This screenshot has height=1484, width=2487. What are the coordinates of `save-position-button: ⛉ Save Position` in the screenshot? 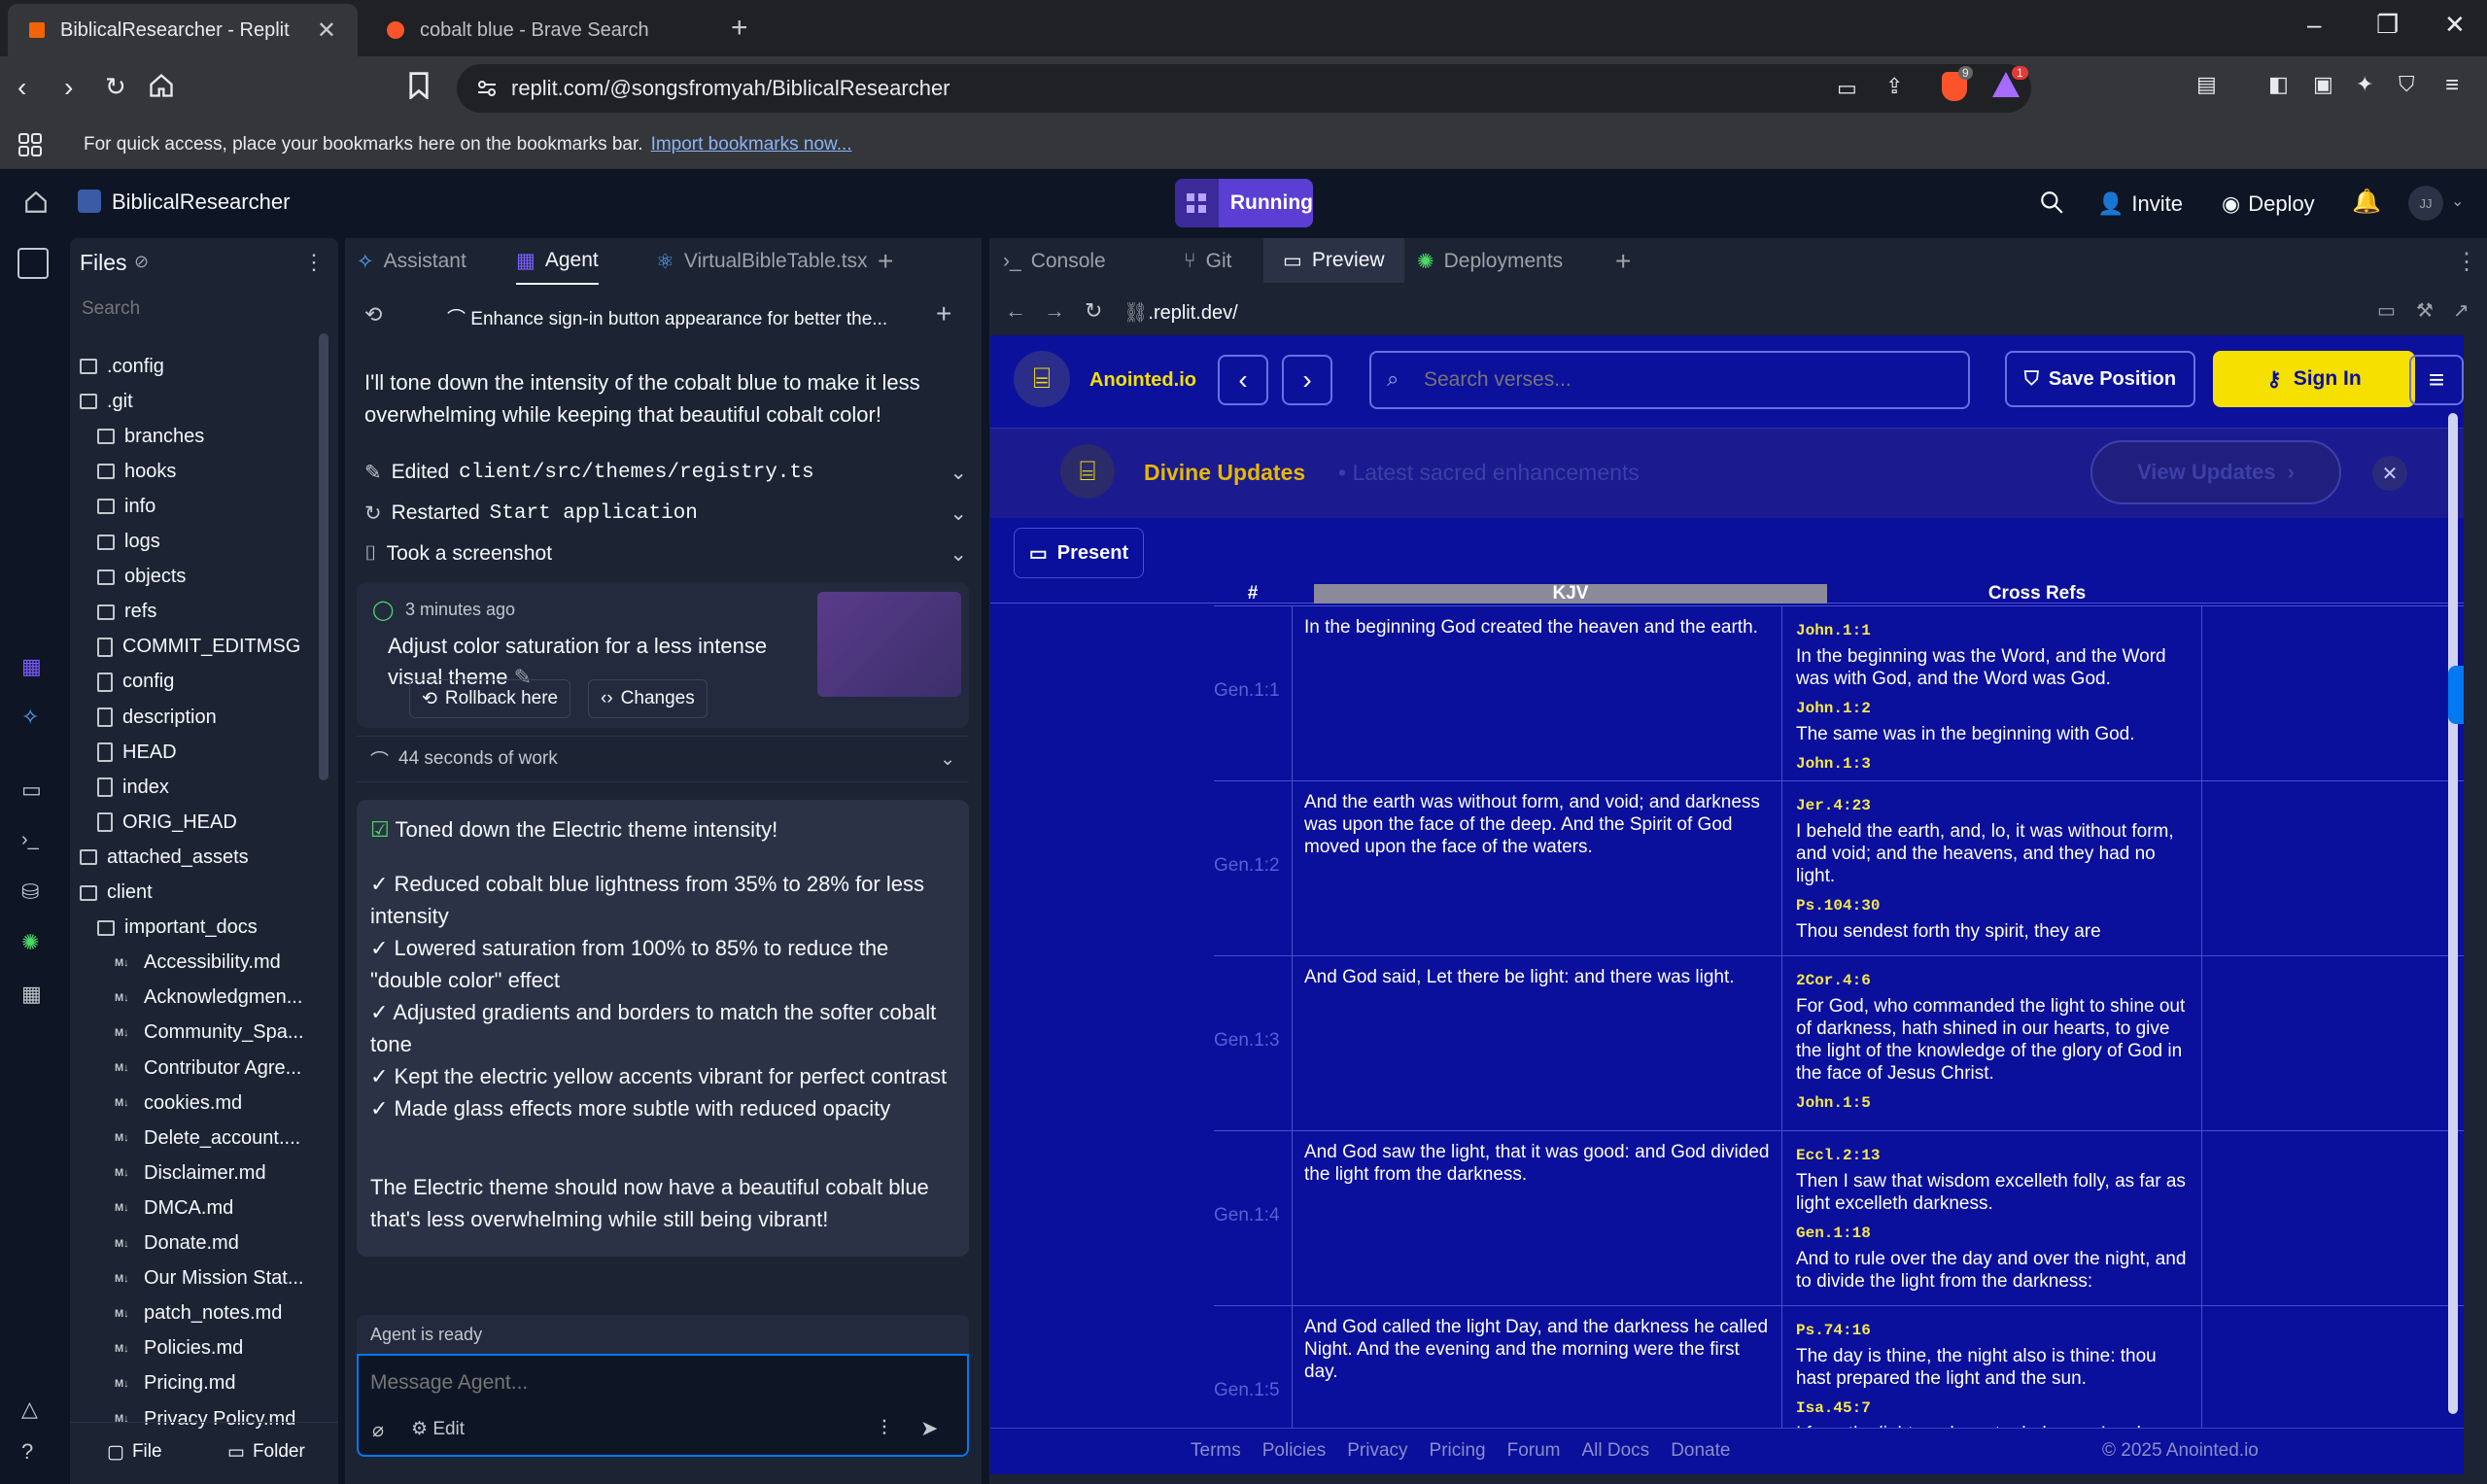 It's located at (2100, 379).